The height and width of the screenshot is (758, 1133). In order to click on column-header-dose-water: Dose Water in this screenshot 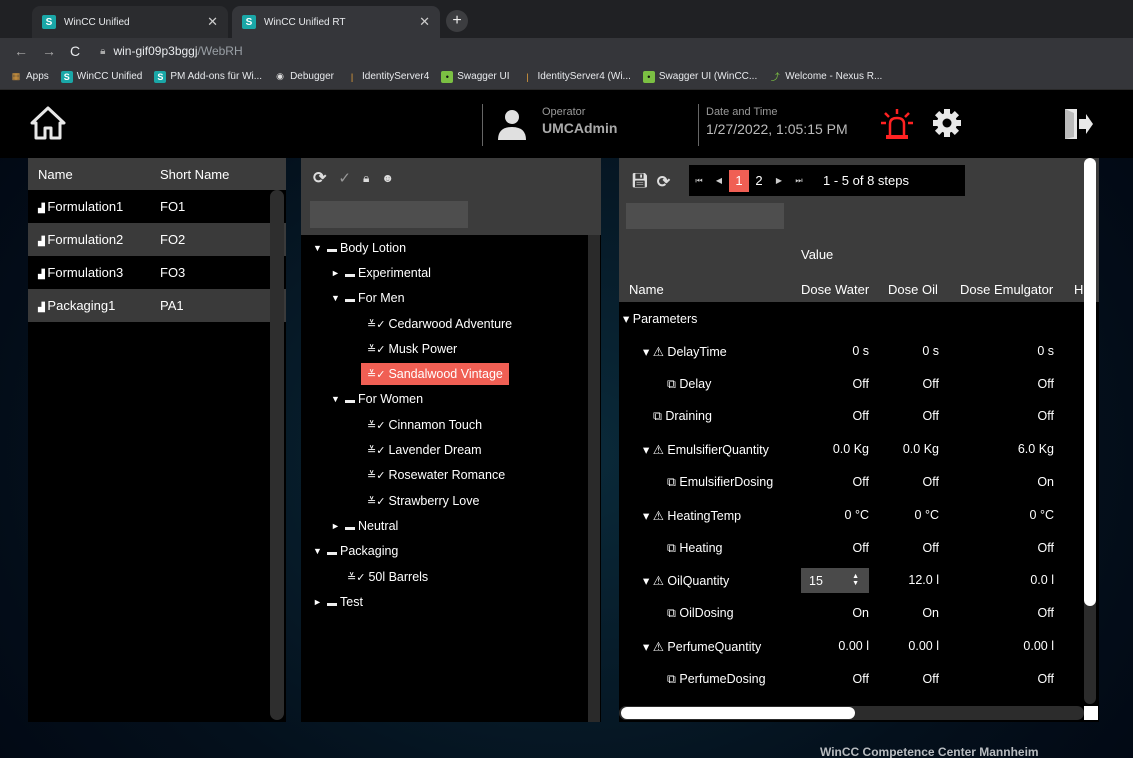, I will do `click(835, 289)`.